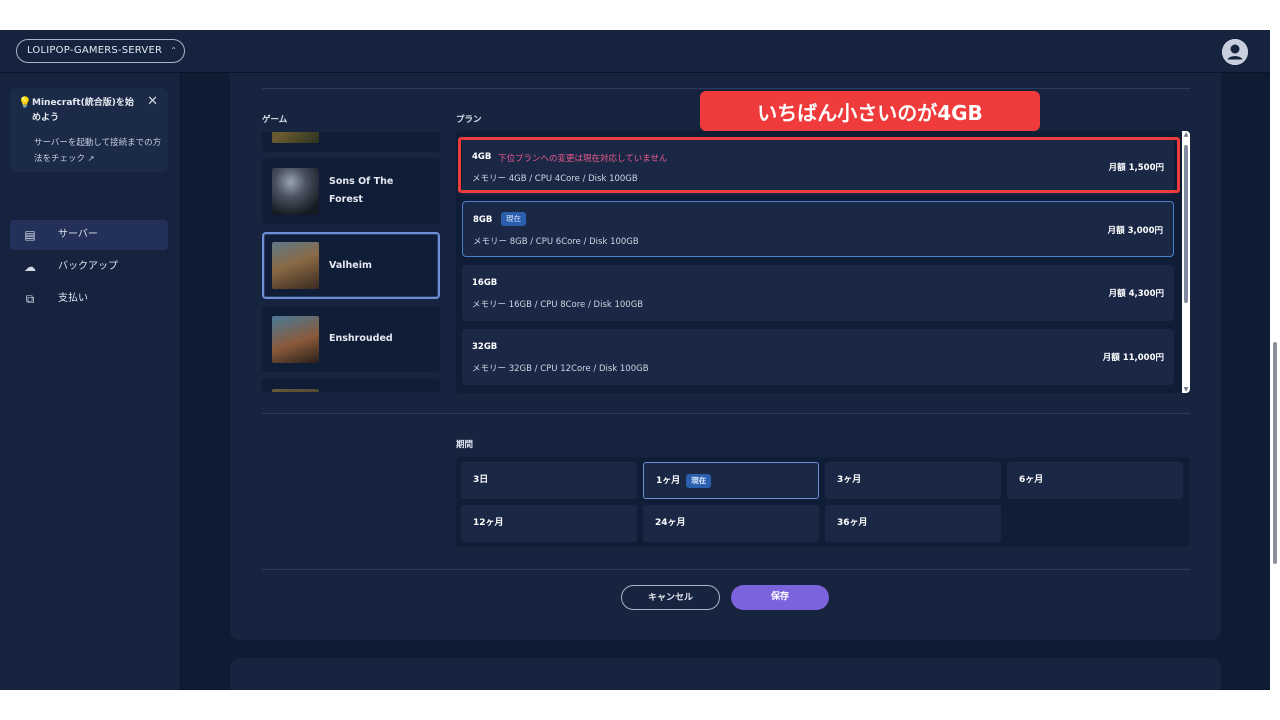 This screenshot has height=720, width=1280. What do you see at coordinates (849, 480) in the screenshot?
I see `period-label-text: 3ヶ月` at bounding box center [849, 480].